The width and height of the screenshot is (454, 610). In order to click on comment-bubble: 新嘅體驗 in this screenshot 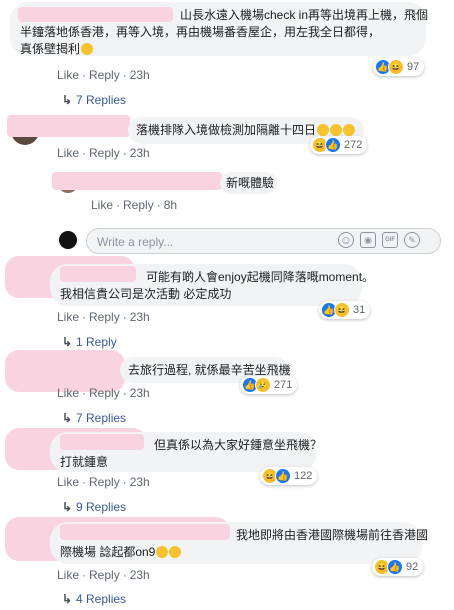, I will do `click(248, 183)`.